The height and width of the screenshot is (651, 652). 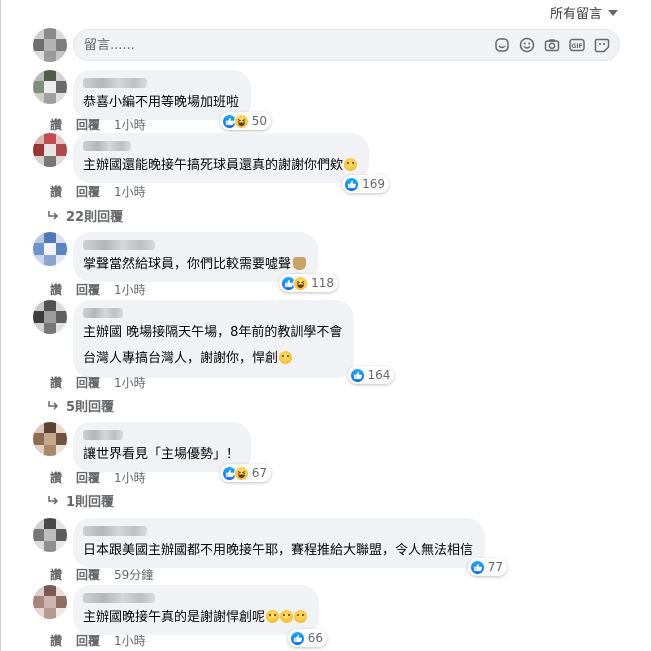 What do you see at coordinates (95, 217) in the screenshot?
I see `replies-count: 22則回覆` at bounding box center [95, 217].